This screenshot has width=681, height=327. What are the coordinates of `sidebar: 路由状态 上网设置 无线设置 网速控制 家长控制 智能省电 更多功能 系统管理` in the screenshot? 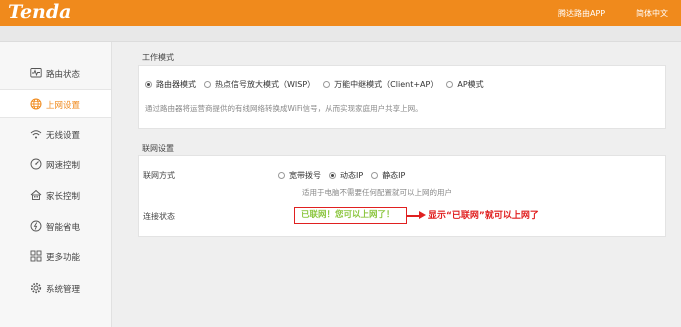 It's located at (56, 184).